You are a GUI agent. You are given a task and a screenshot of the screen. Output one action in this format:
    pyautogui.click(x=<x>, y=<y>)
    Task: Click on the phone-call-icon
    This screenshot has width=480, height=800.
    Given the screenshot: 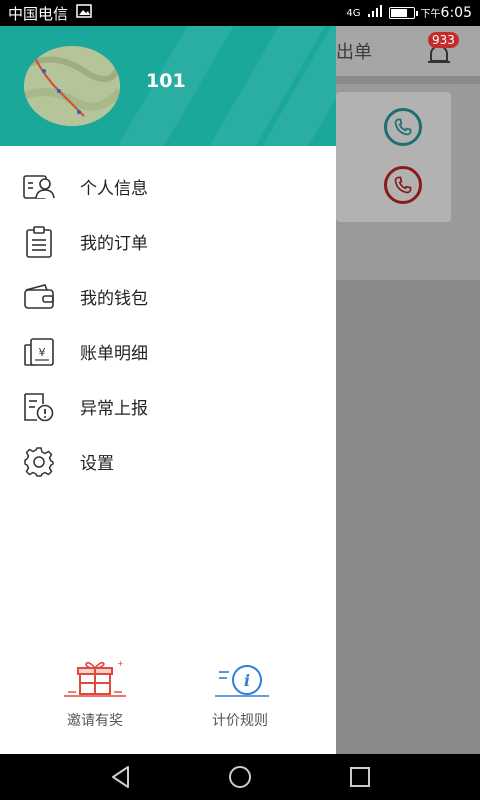 What is the action you would take?
    pyautogui.click(x=403, y=127)
    